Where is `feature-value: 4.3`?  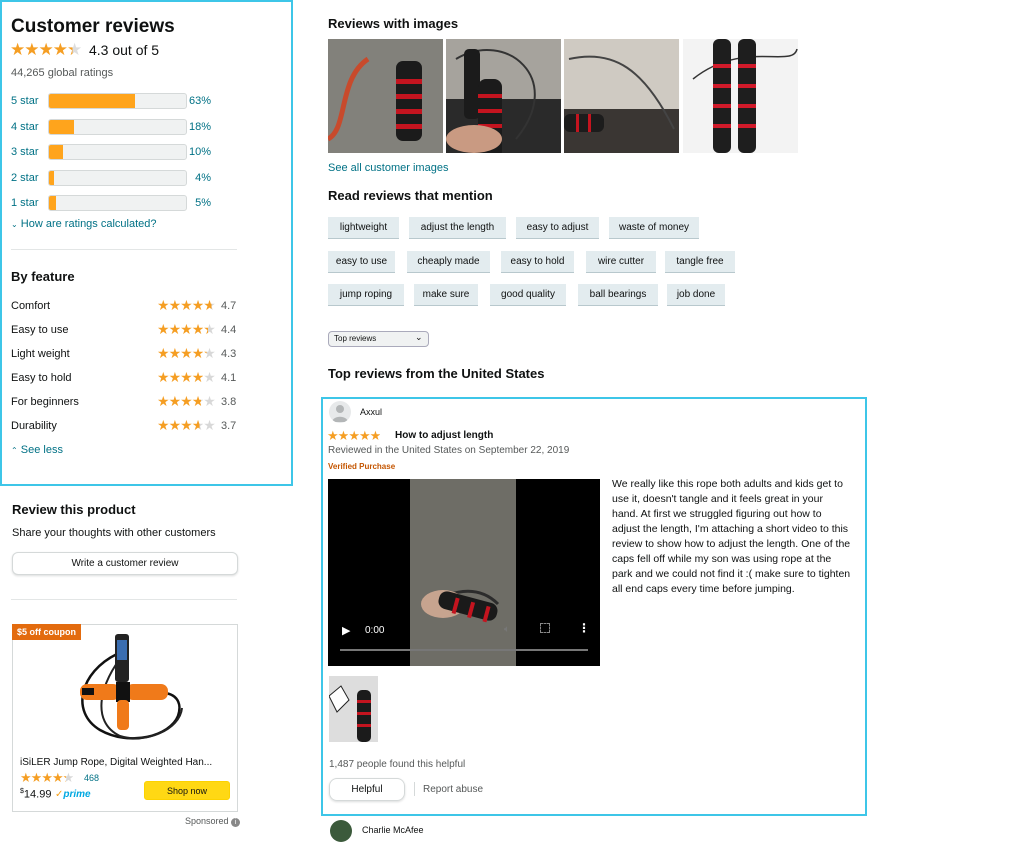 feature-value: 4.3 is located at coordinates (229, 354).